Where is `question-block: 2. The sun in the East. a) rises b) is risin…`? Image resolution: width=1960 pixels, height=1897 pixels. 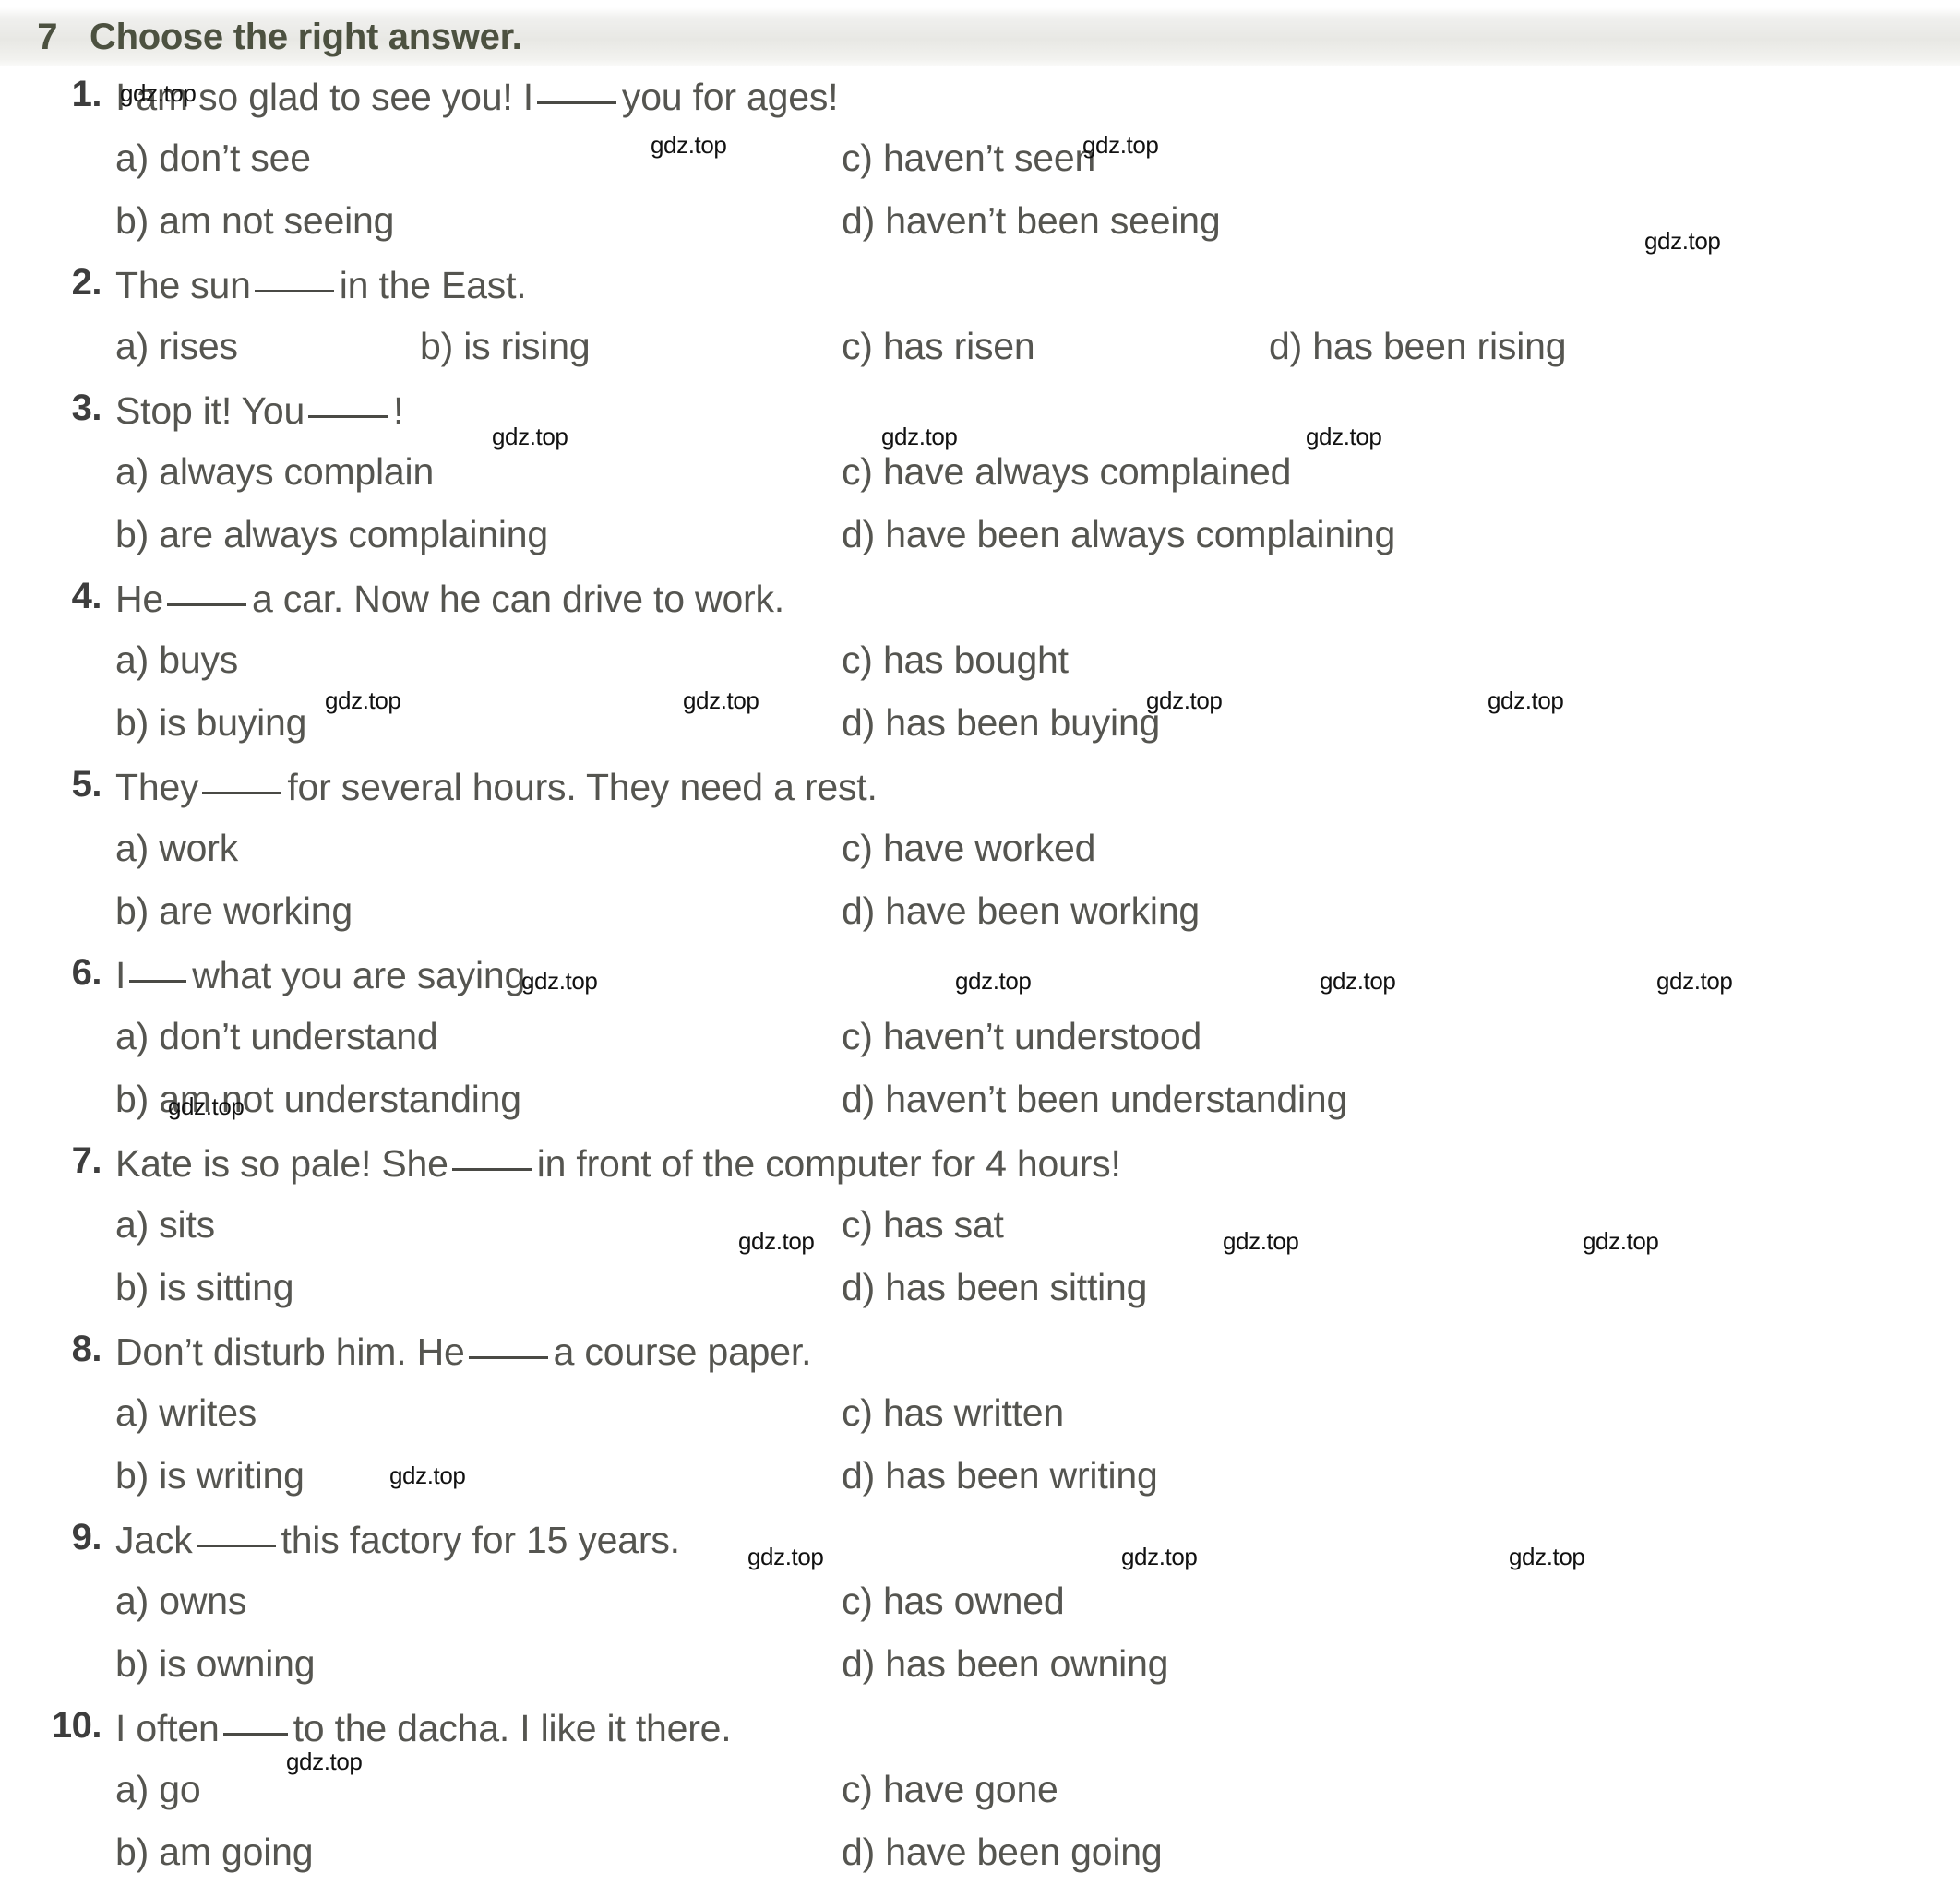
question-block: 2. The sun in the East. a) rises b) is risin… is located at coordinates (980, 325).